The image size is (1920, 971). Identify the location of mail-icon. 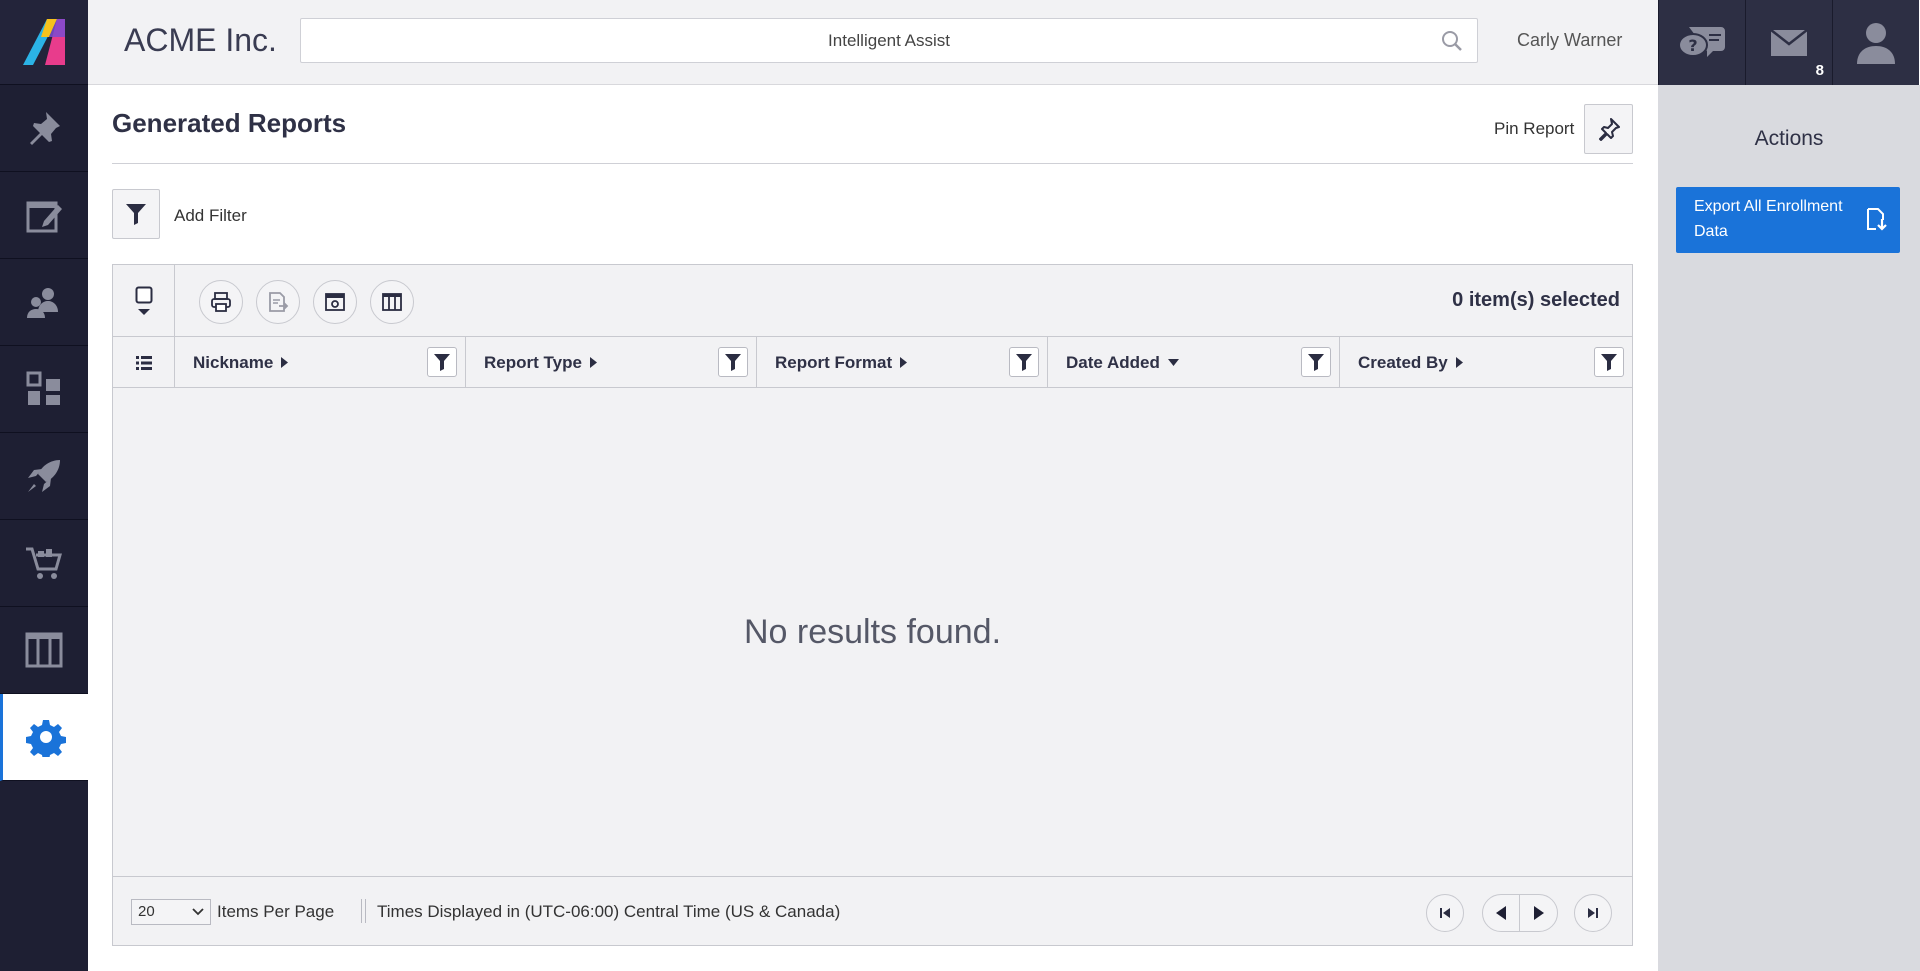
(1789, 43).